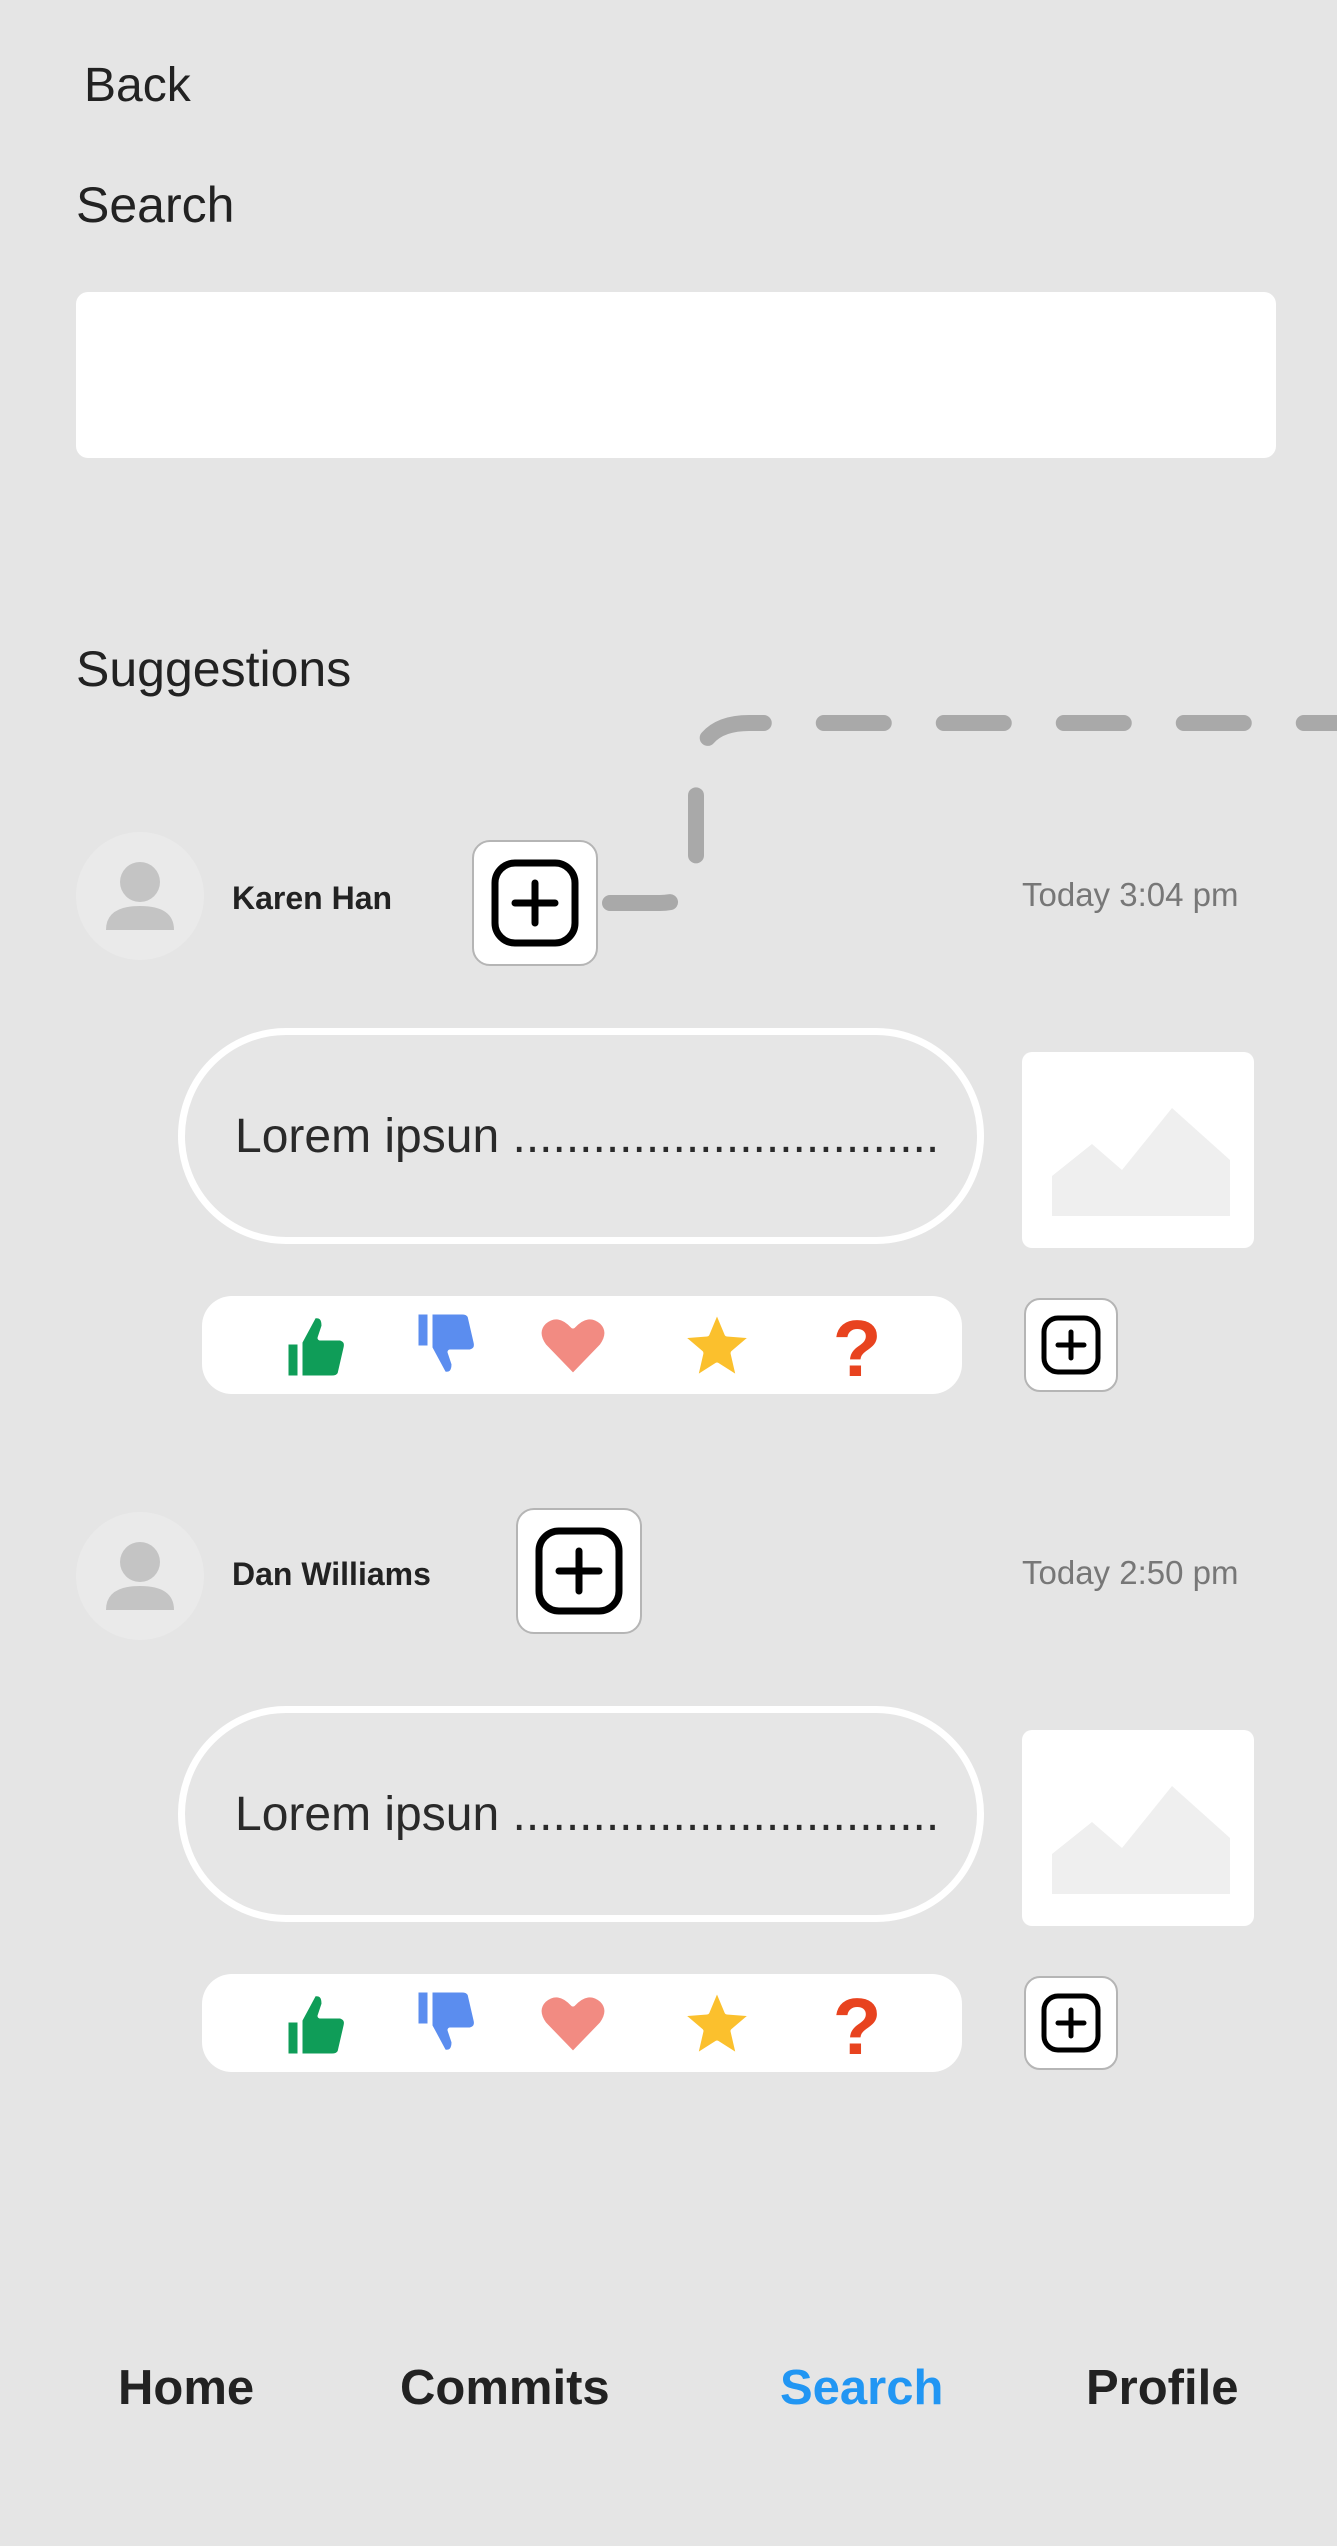  What do you see at coordinates (1162, 2388) in the screenshot?
I see `nav-profile: Profile` at bounding box center [1162, 2388].